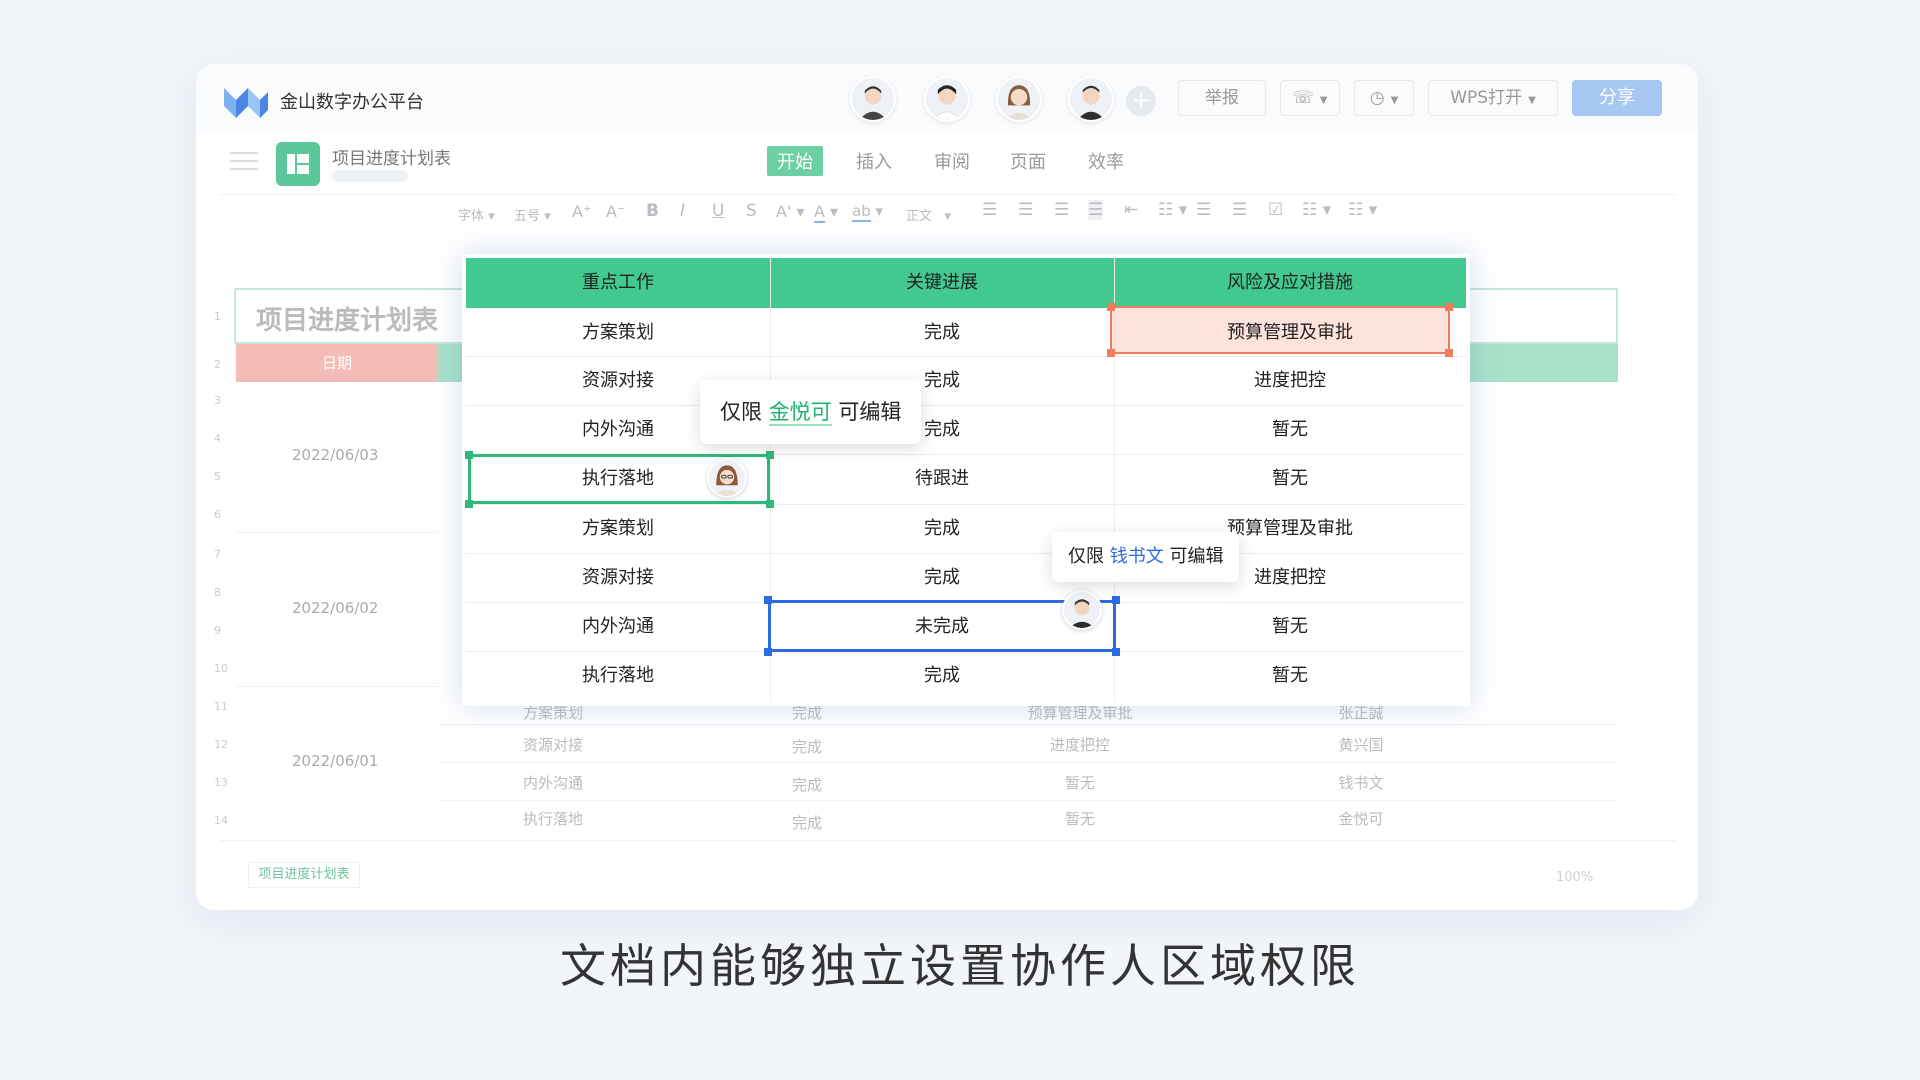 The height and width of the screenshot is (1080, 1920). I want to click on toolbar-divider, so click(948, 194).